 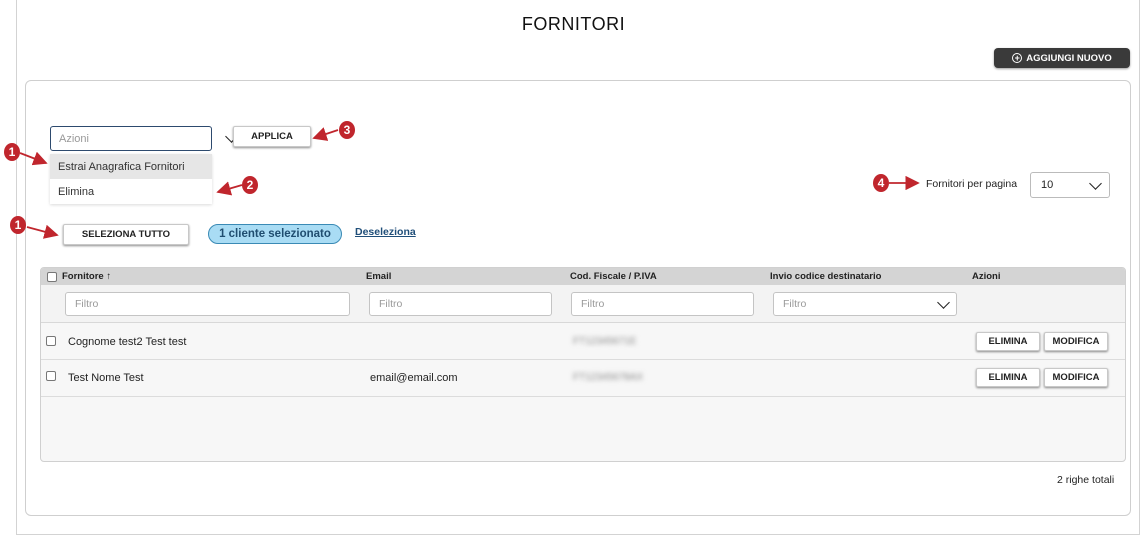 I want to click on deselect-link: Deseleziona, so click(x=385, y=232).